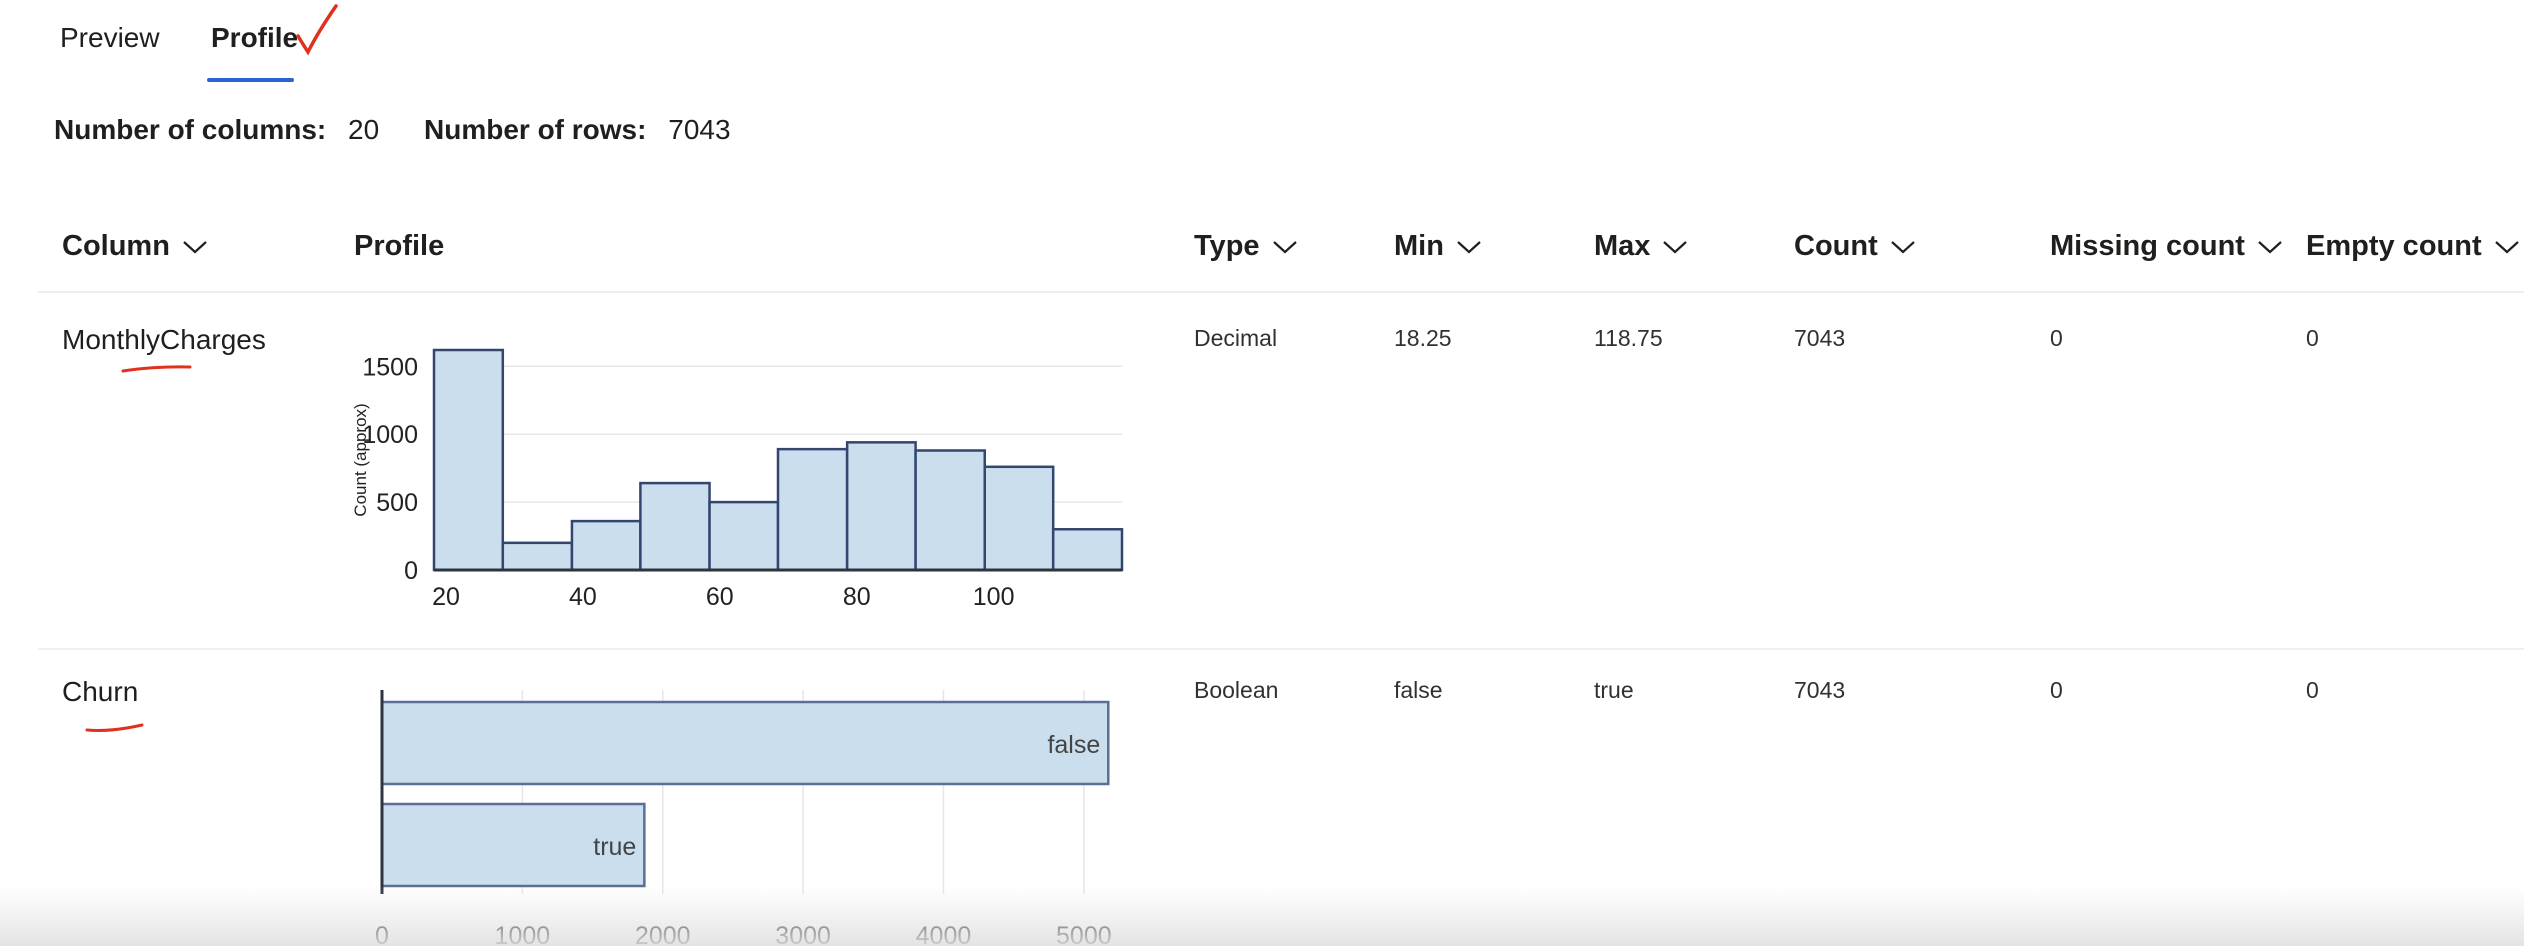 The image size is (2524, 946). Describe the element at coordinates (614, 847) in the screenshot. I see `category-label: true` at that location.